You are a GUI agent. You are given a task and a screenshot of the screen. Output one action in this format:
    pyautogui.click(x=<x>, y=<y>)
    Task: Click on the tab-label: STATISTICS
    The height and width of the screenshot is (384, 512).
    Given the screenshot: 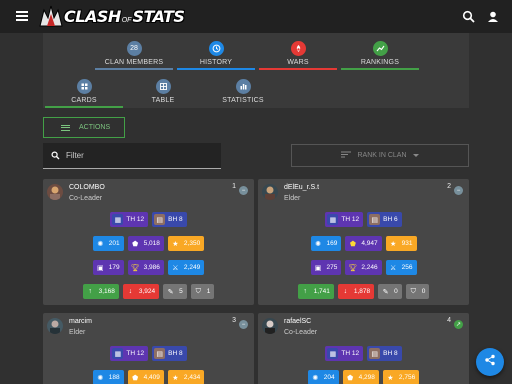 What is the action you would take?
    pyautogui.click(x=243, y=100)
    